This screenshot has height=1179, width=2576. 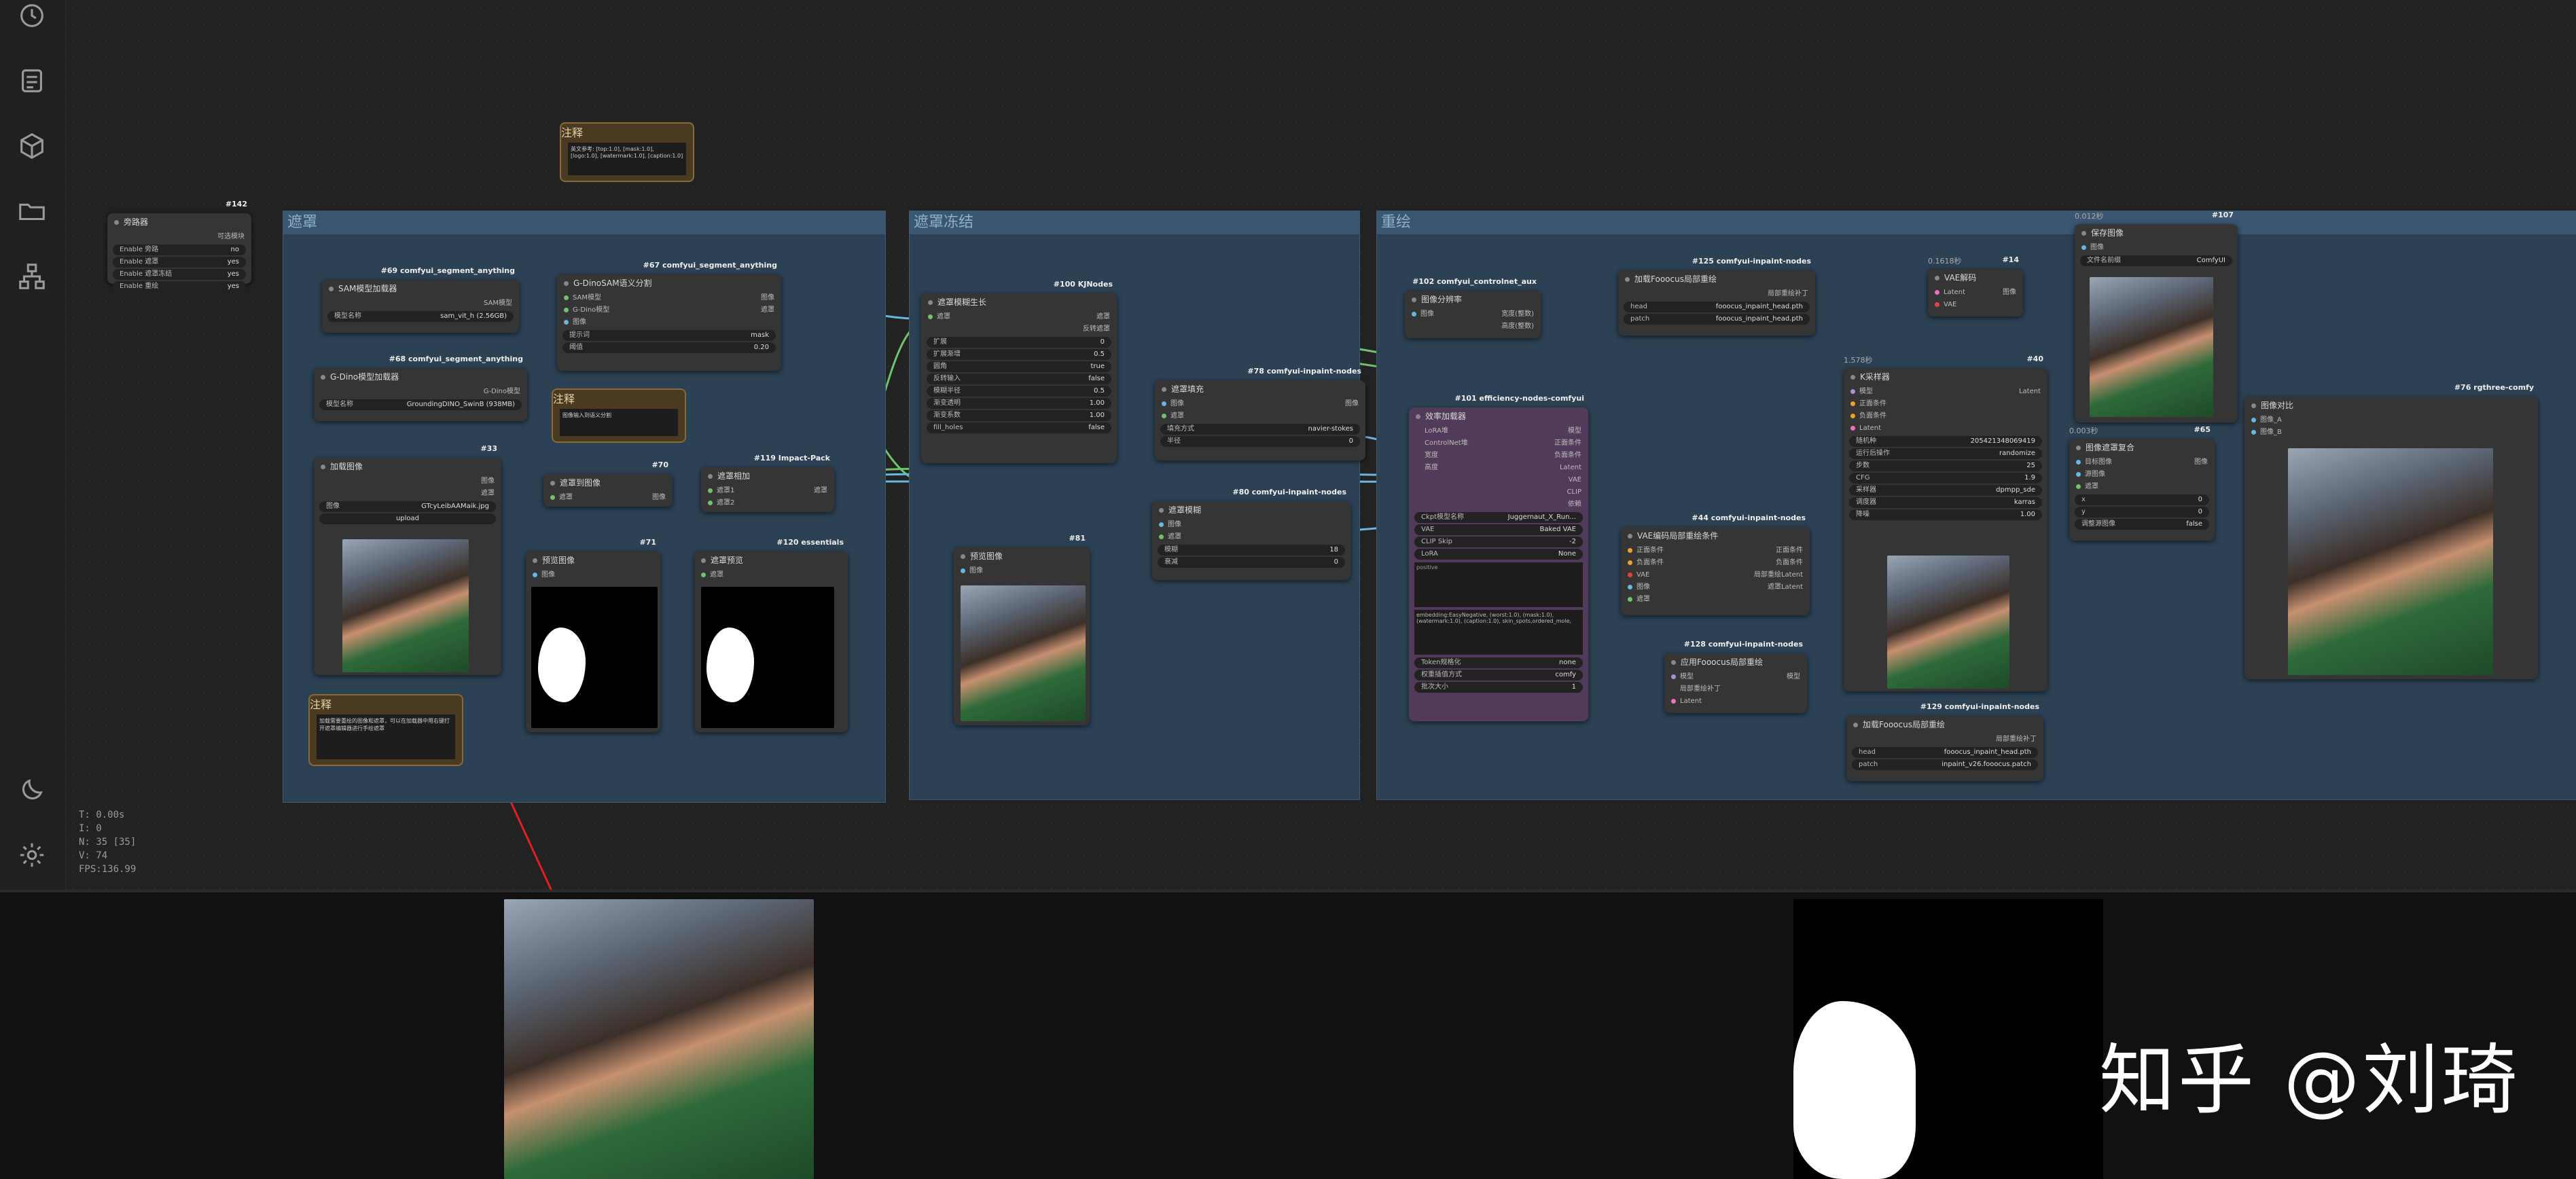 I want to click on scheduler-select: 调度器 karras, so click(x=1945, y=503).